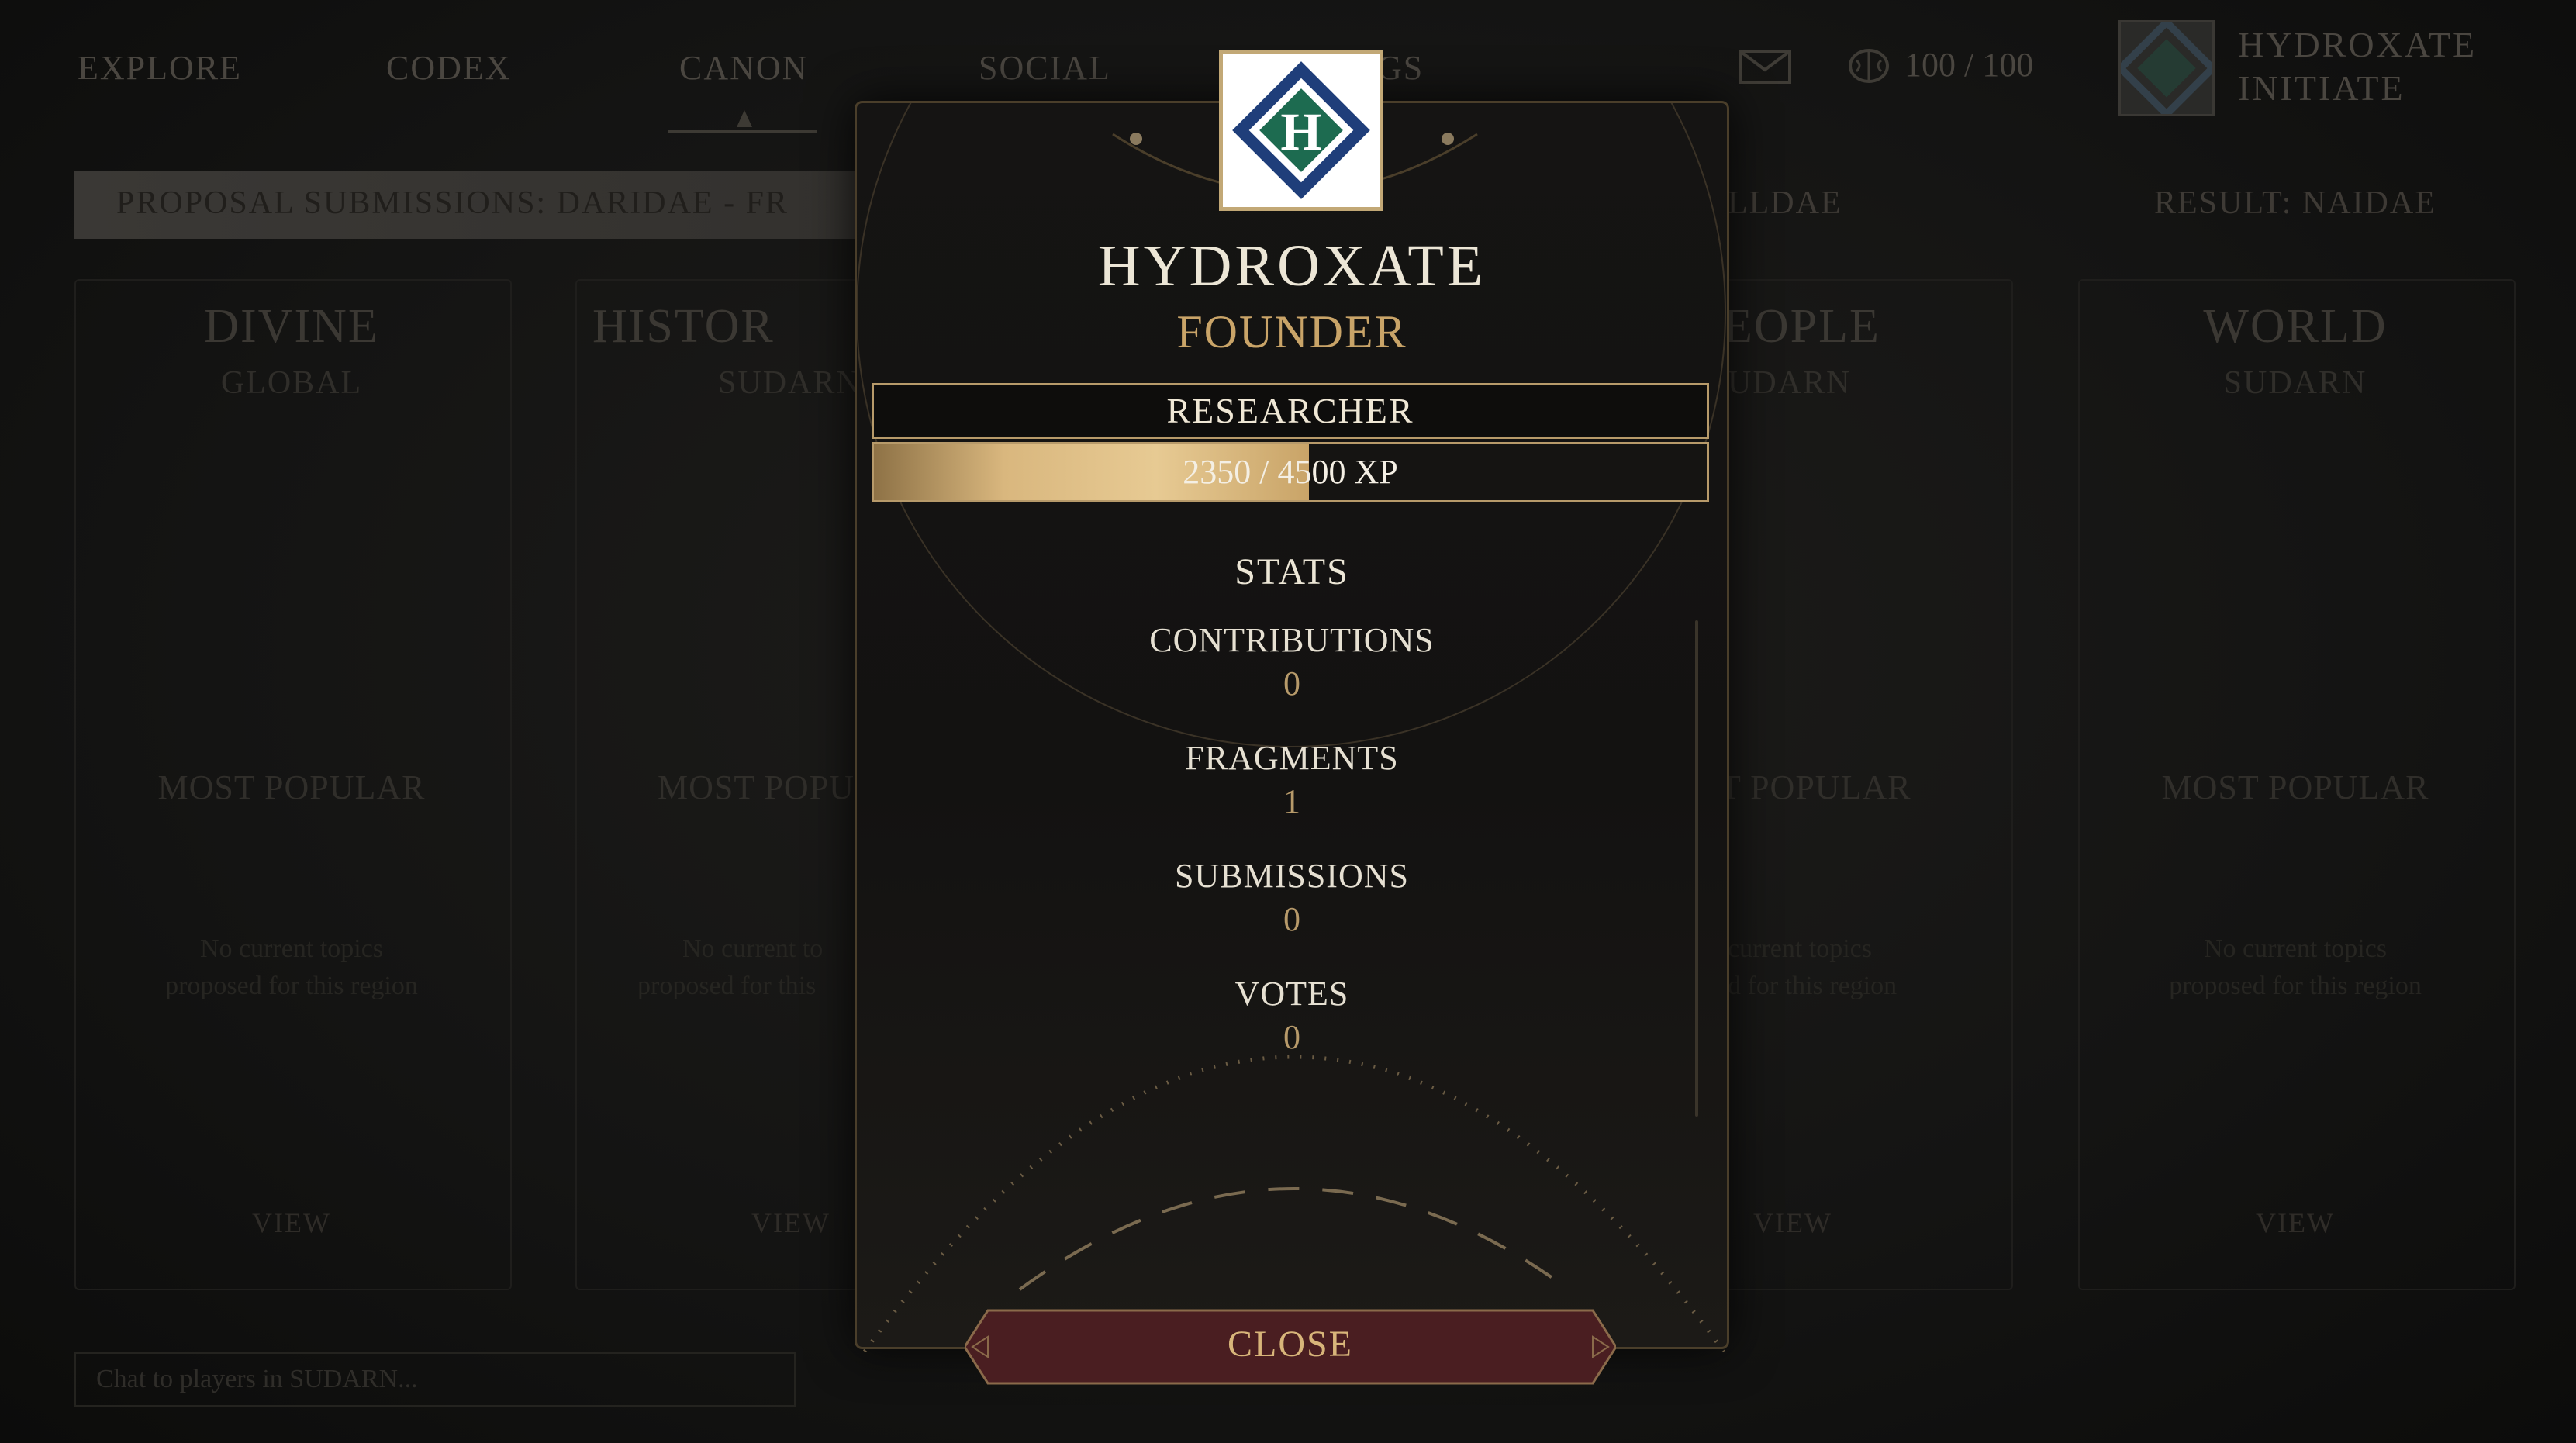  What do you see at coordinates (449, 68) in the screenshot?
I see `nav-codex: CODEX` at bounding box center [449, 68].